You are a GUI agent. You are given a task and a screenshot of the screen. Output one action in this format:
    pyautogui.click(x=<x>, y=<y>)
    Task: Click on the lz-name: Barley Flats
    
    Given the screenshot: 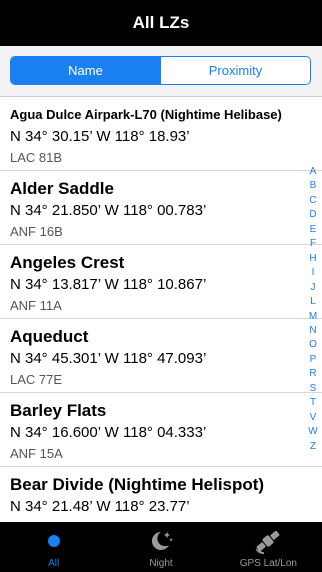 What is the action you would take?
    pyautogui.click(x=58, y=410)
    